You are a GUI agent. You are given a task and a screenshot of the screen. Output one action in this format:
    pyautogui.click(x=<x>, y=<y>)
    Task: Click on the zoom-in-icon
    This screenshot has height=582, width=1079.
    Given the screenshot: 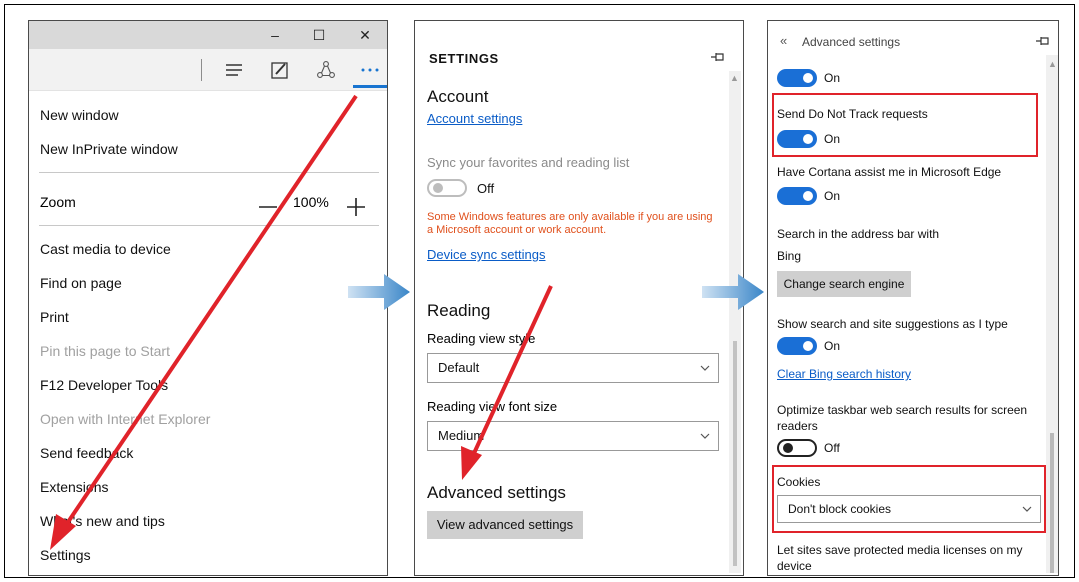 What is the action you would take?
    pyautogui.click(x=356, y=203)
    